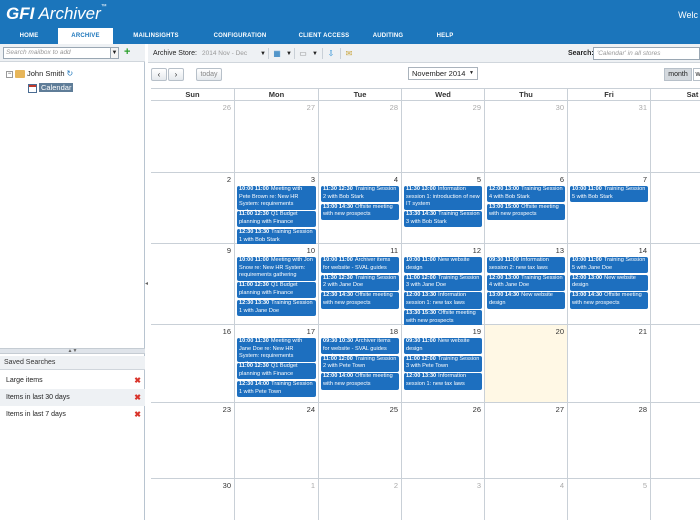 This screenshot has height=520, width=700. What do you see at coordinates (229, 54) in the screenshot?
I see `archive-store-select: 2014 Nov - Dec` at bounding box center [229, 54].